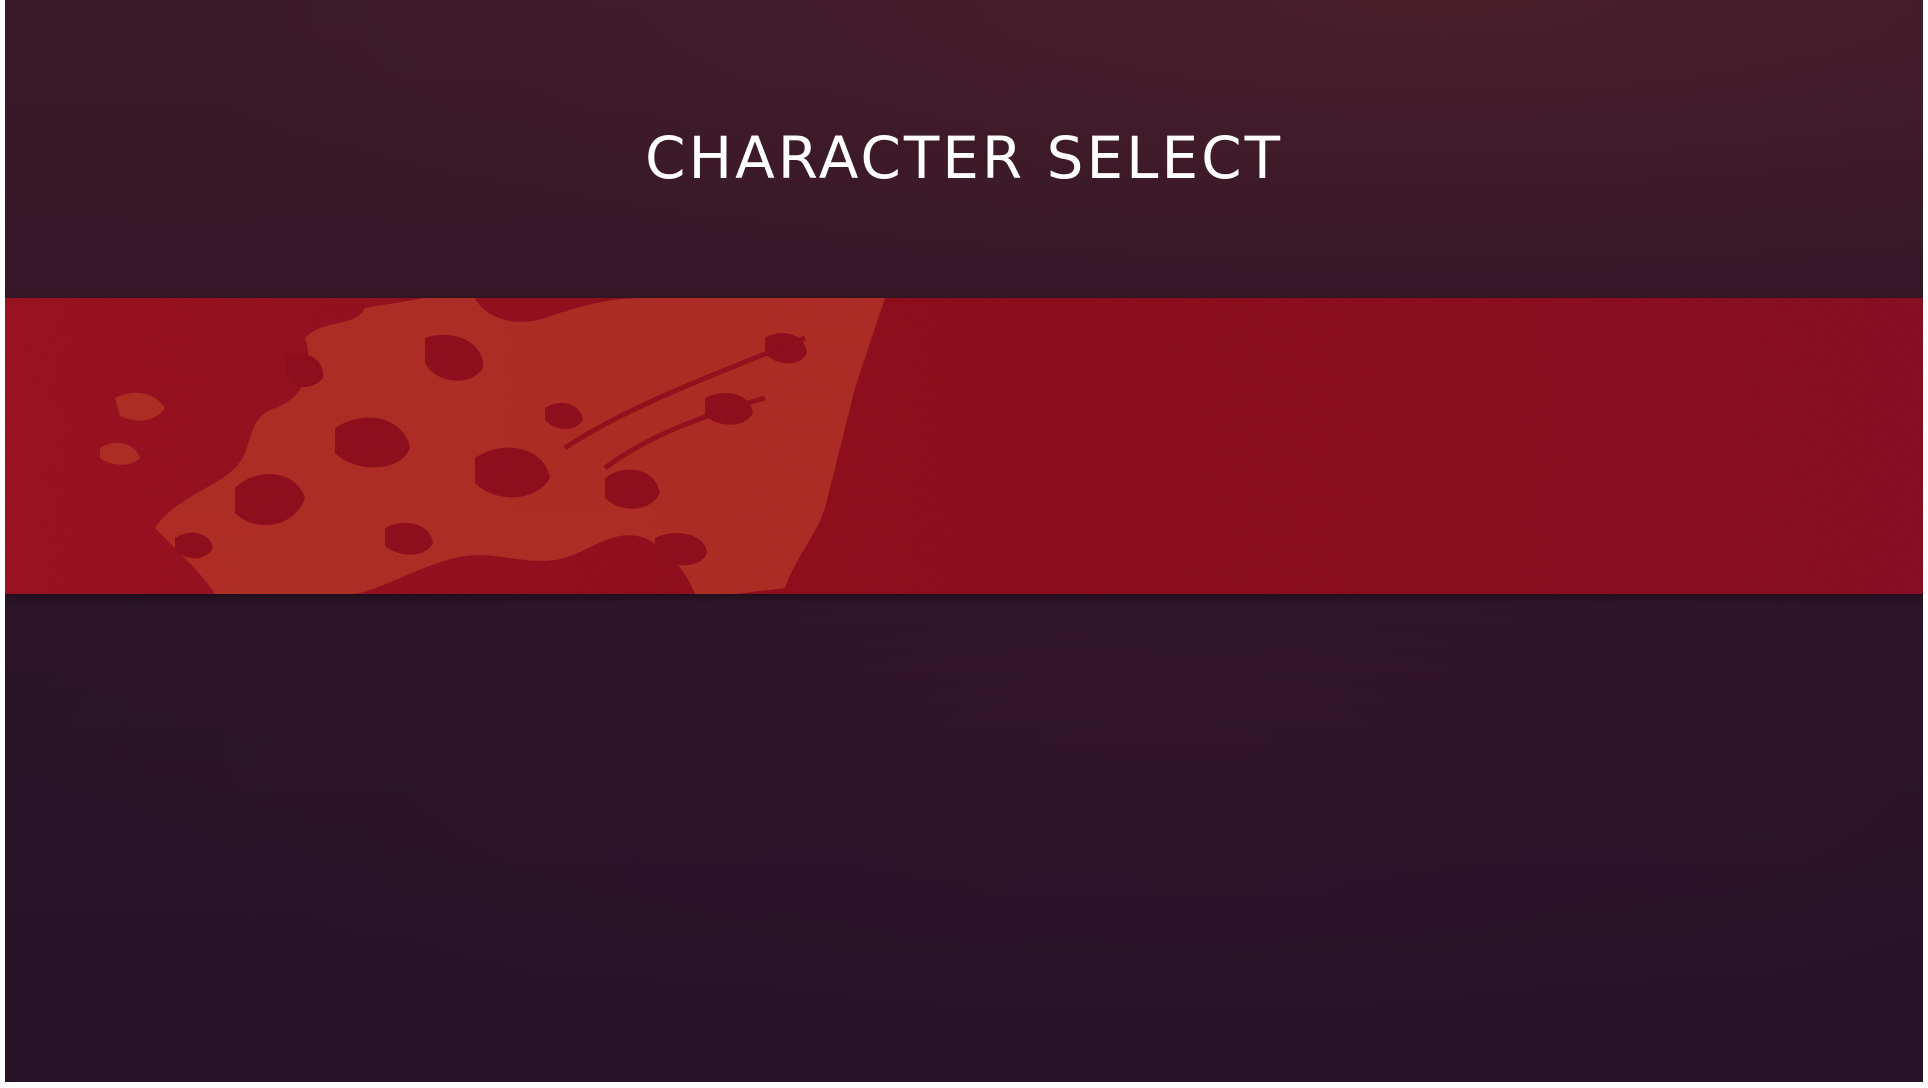 Image resolution: width=1928 pixels, height=1088 pixels. I want to click on page-title: CHARACTER SELECT, so click(964, 158).